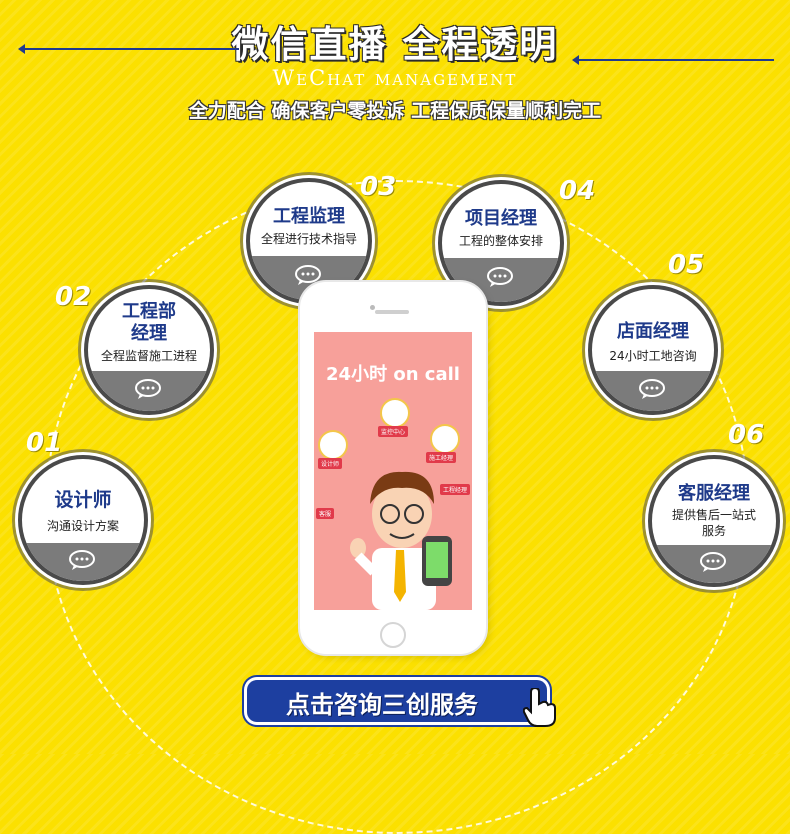 Image resolution: width=790 pixels, height=834 pixels. What do you see at coordinates (395, 413) in the screenshot?
I see `monitor-center-icon` at bounding box center [395, 413].